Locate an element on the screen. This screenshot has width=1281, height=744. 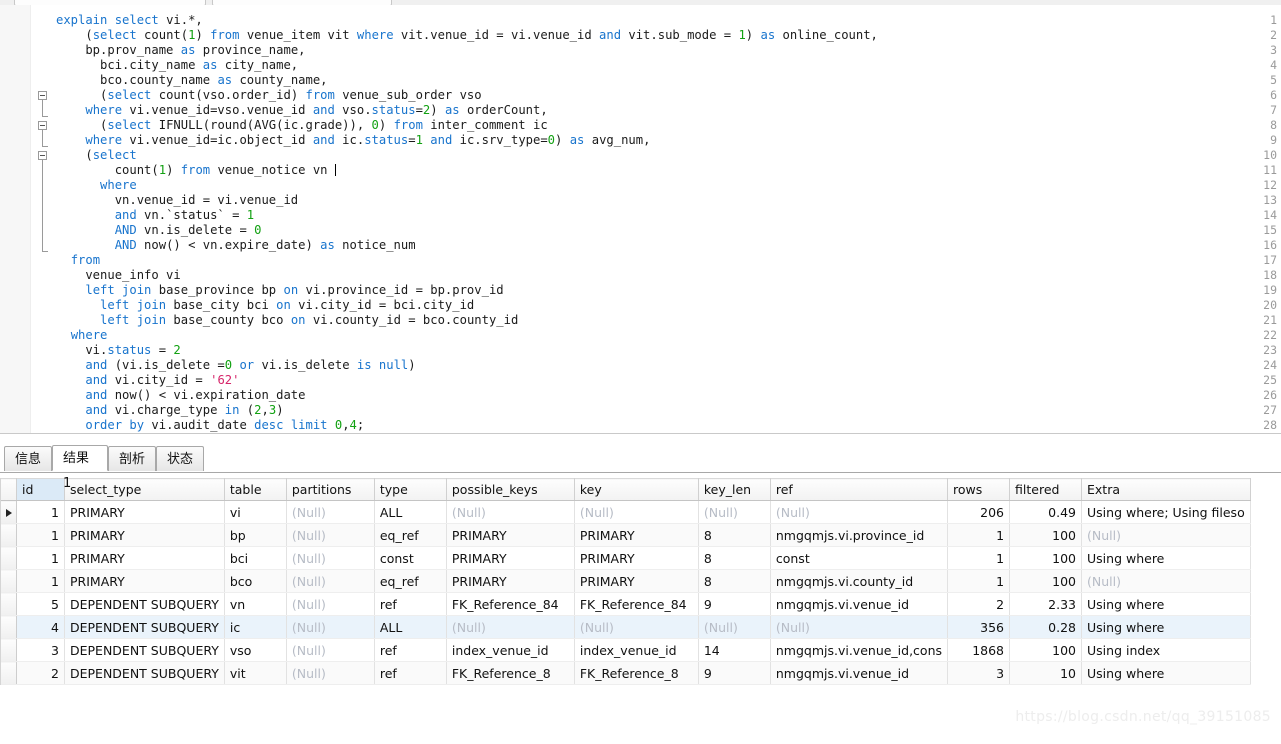
column-header-table: table is located at coordinates (255, 489).